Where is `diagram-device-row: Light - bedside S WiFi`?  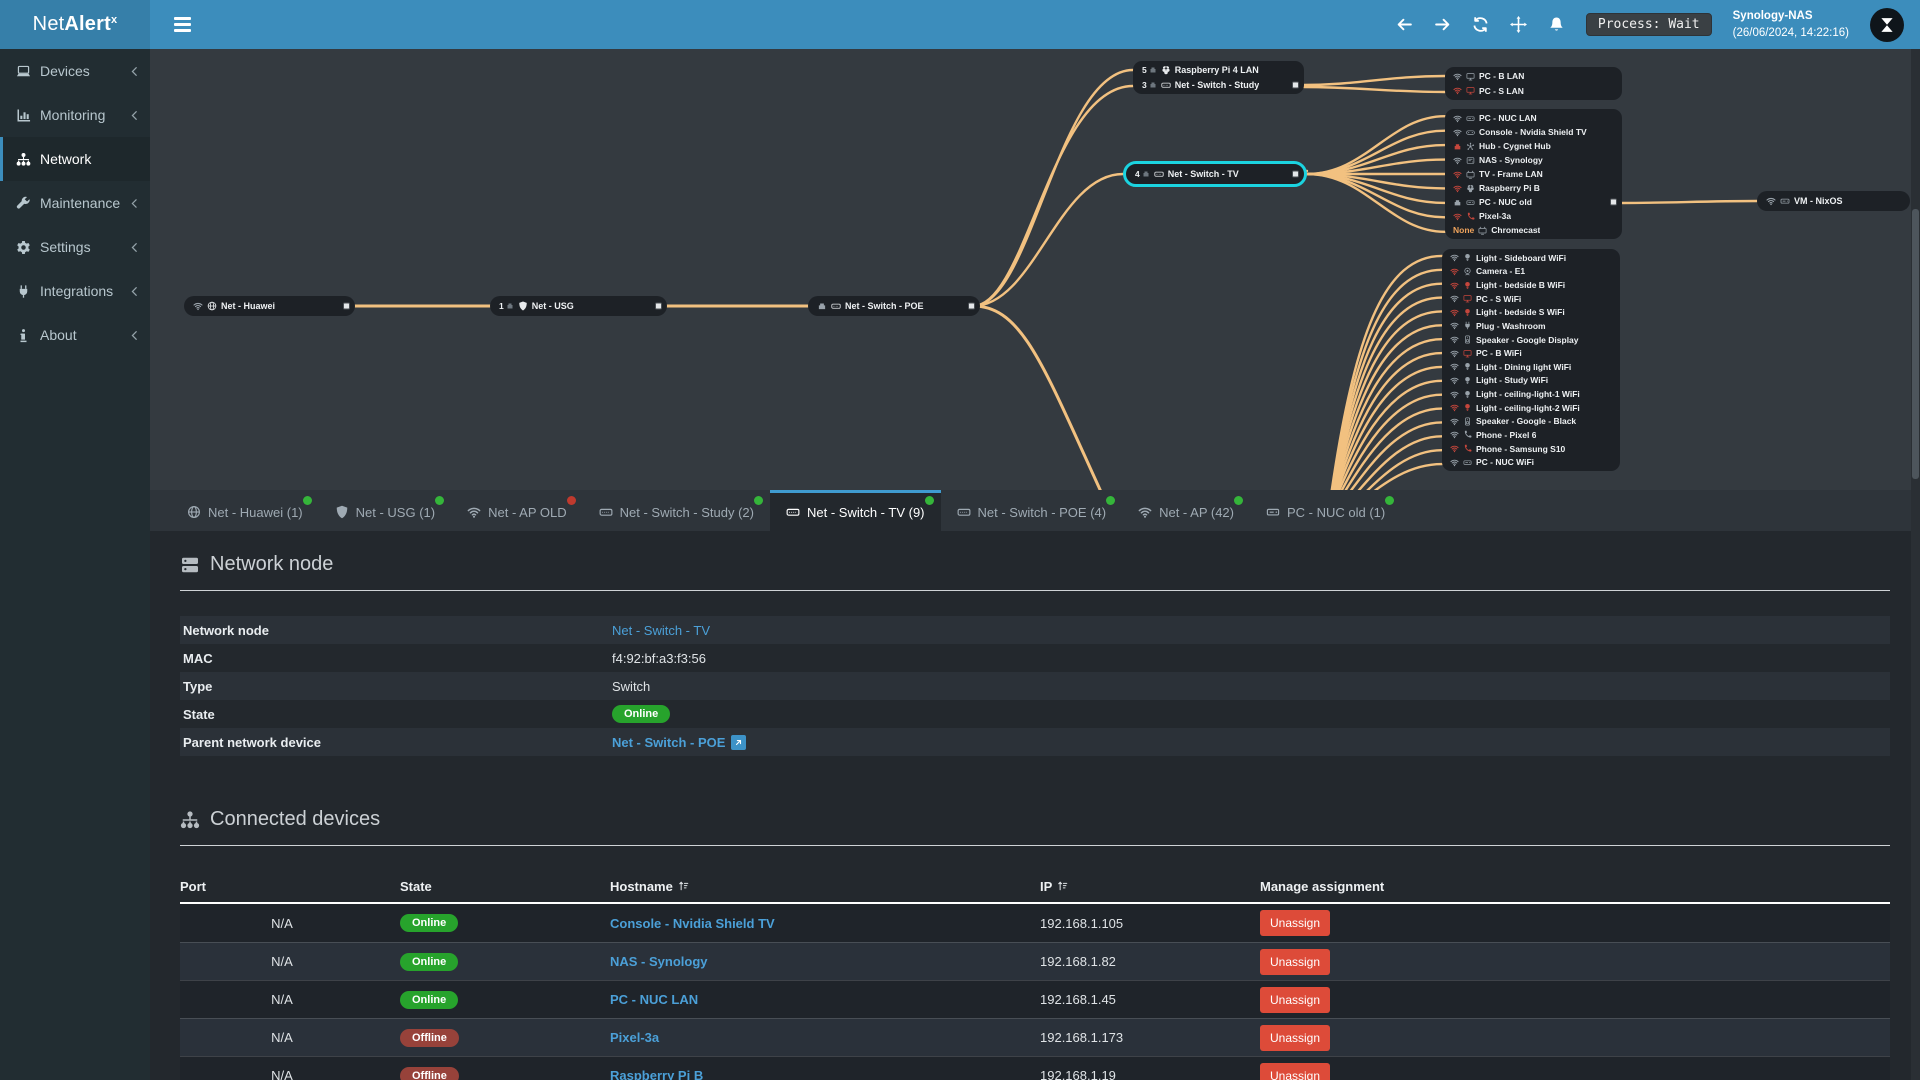 diagram-device-row: Light - bedside S WiFi is located at coordinates (1531, 313).